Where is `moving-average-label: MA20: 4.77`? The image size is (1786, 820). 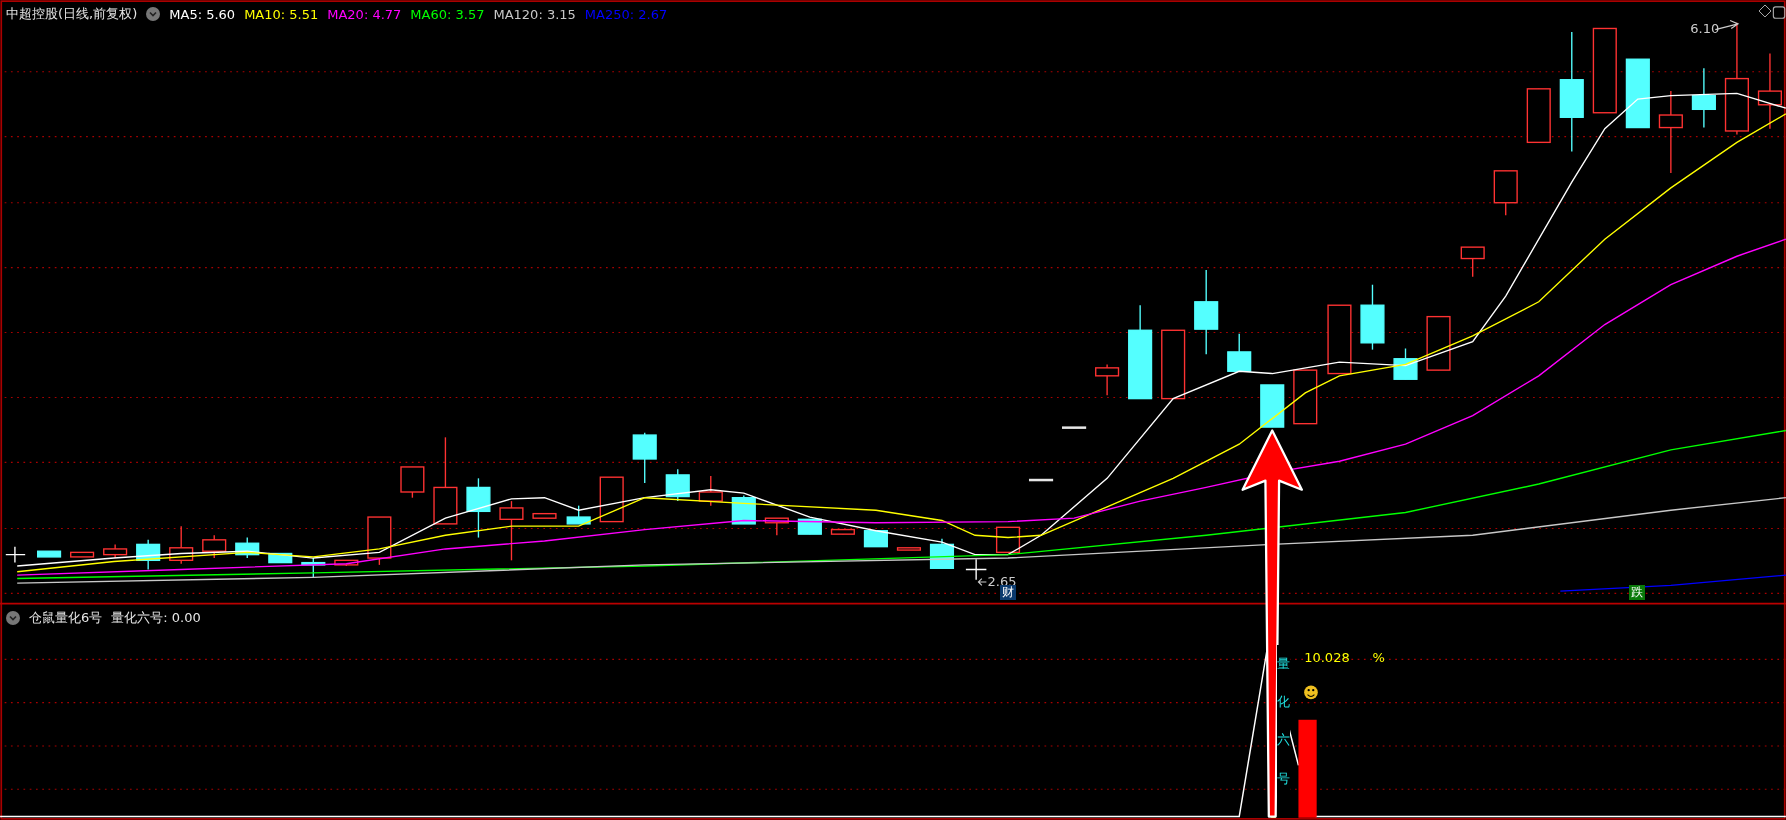
moving-average-label: MA20: 4.77 is located at coordinates (364, 14).